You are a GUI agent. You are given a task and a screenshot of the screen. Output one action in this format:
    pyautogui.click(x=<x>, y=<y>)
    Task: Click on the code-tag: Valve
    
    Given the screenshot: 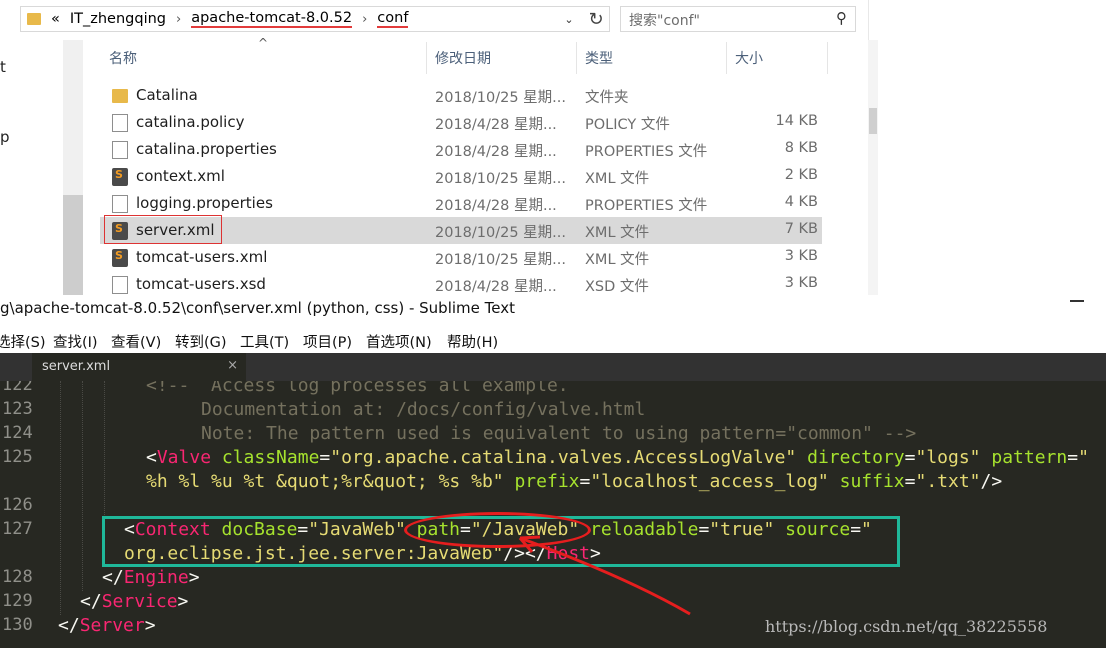 What is the action you would take?
    pyautogui.click(x=184, y=457)
    